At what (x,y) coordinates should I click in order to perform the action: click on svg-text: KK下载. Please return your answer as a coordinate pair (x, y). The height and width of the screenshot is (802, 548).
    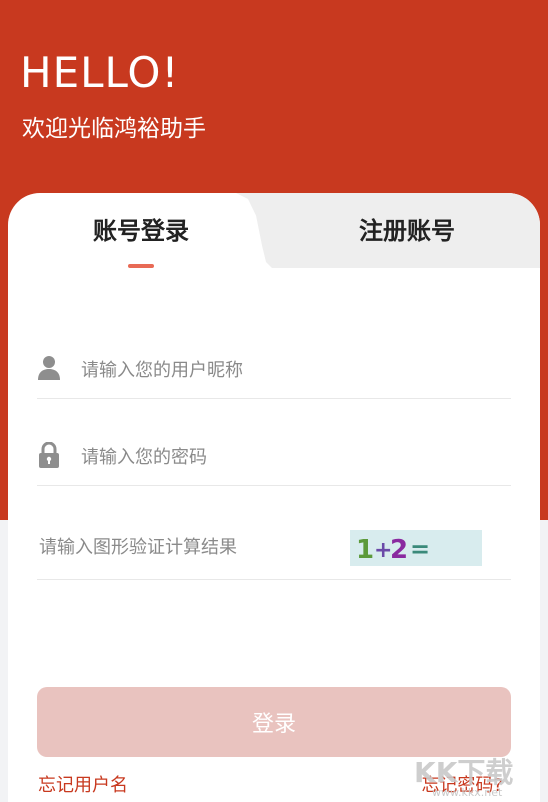
    Looking at the image, I should click on (463, 772).